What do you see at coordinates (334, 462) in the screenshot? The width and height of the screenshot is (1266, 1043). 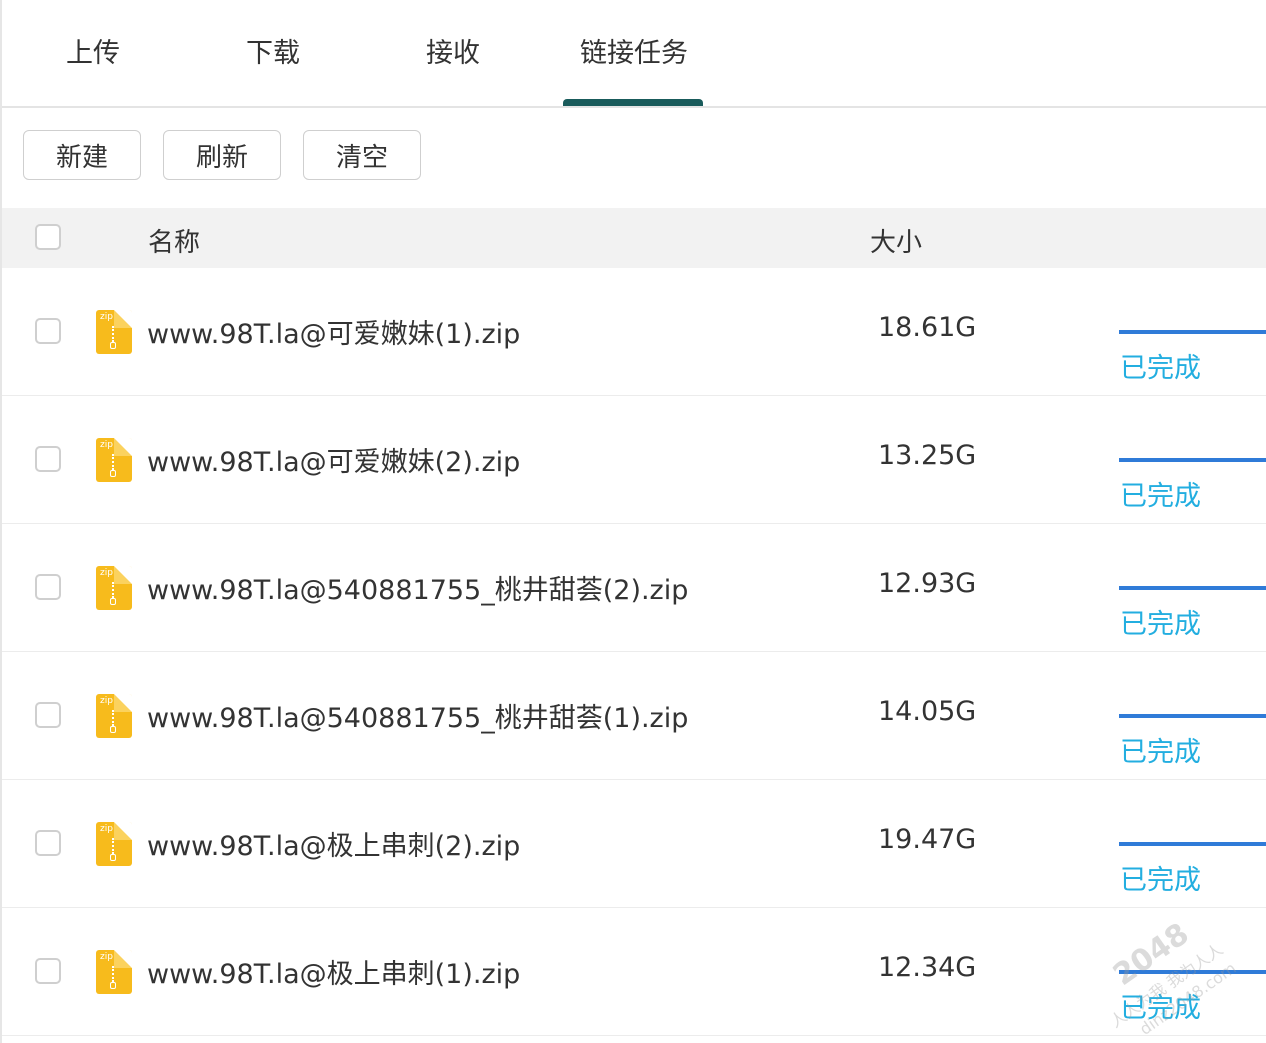 I see `file-name: www.98T.la@可爱嫩妹(2).zip` at bounding box center [334, 462].